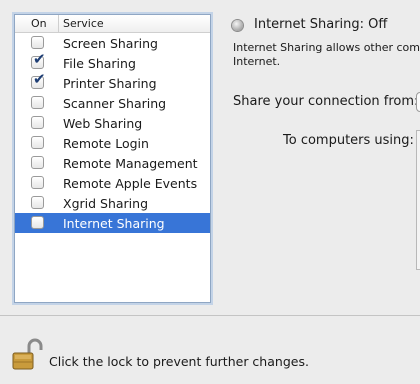  I want to click on service-row: Remote Management, so click(112, 163).